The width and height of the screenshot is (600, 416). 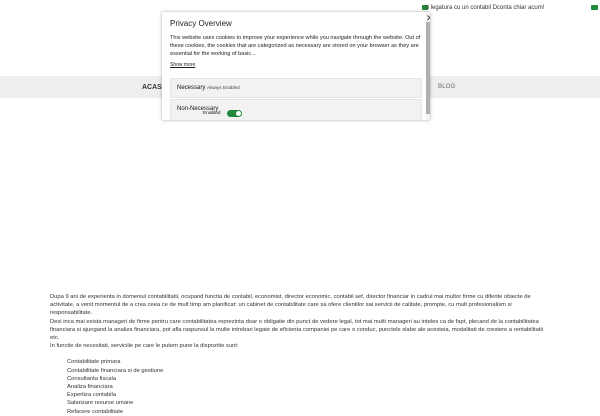 I want to click on modal-scrollbar-thumb, so click(x=428, y=68).